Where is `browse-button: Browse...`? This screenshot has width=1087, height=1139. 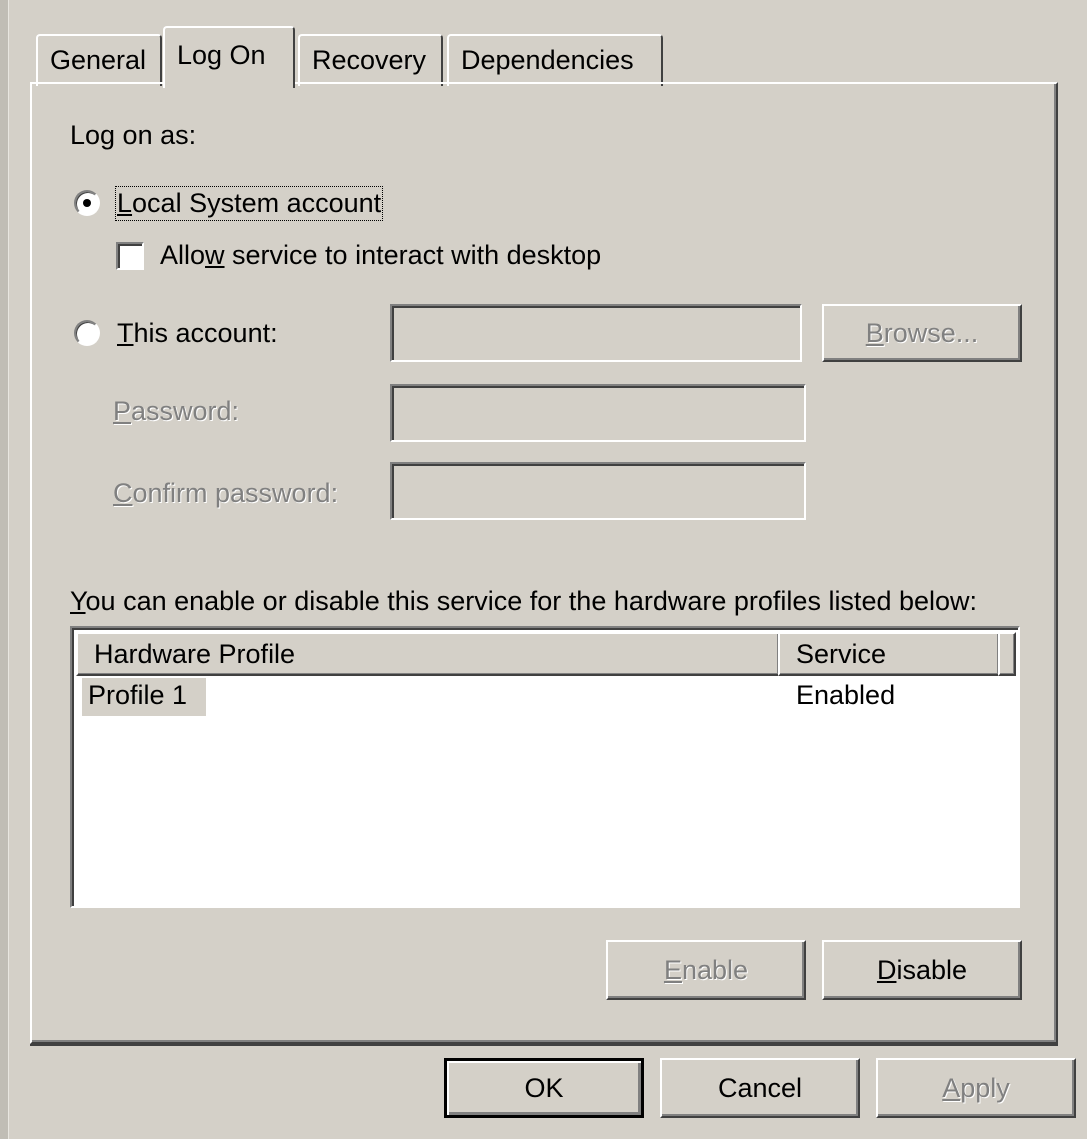
browse-button: Browse... is located at coordinates (922, 333).